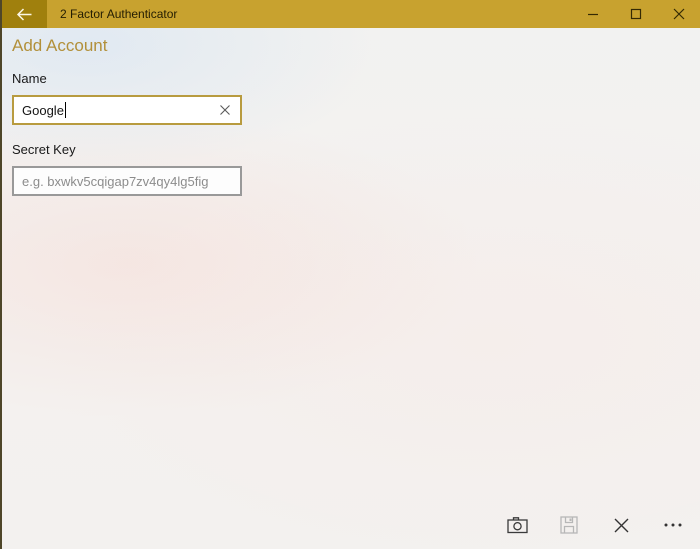  I want to click on page-title: Add Account, so click(60, 45).